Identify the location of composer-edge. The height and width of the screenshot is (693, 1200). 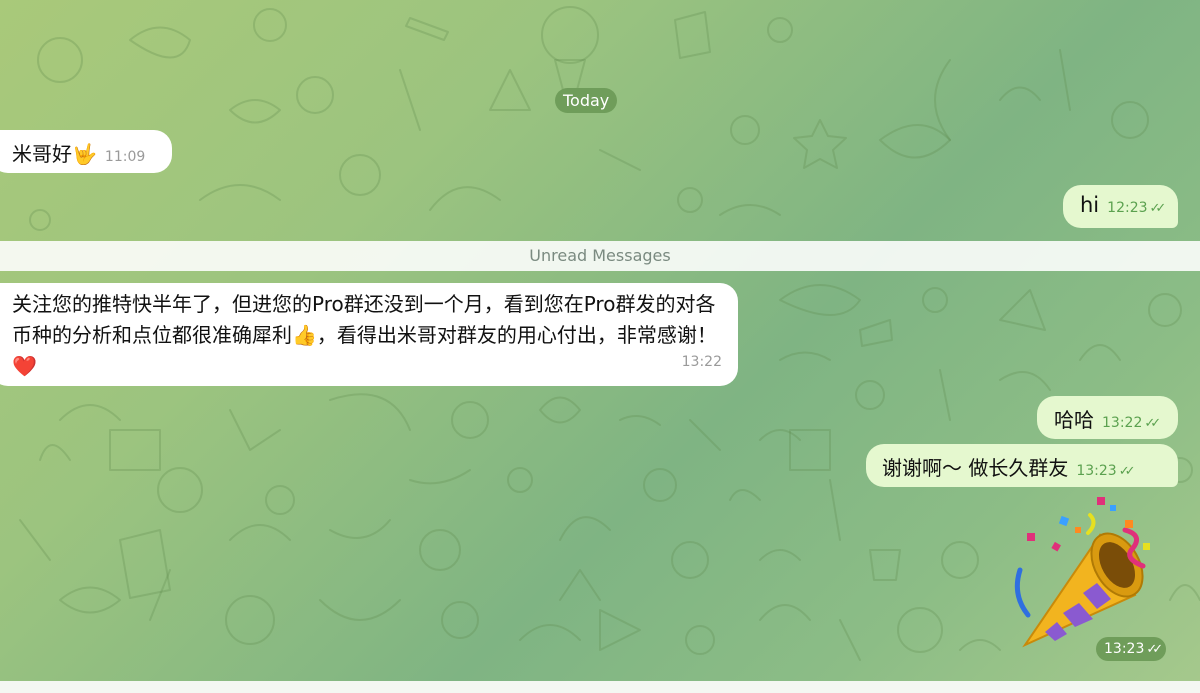
(600, 687).